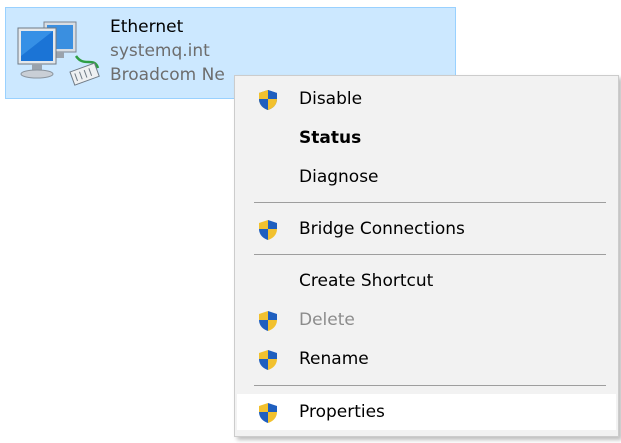 This screenshot has height=443, width=621. Describe the element at coordinates (426, 320) in the screenshot. I see `menu-item-delete: Delete` at that location.